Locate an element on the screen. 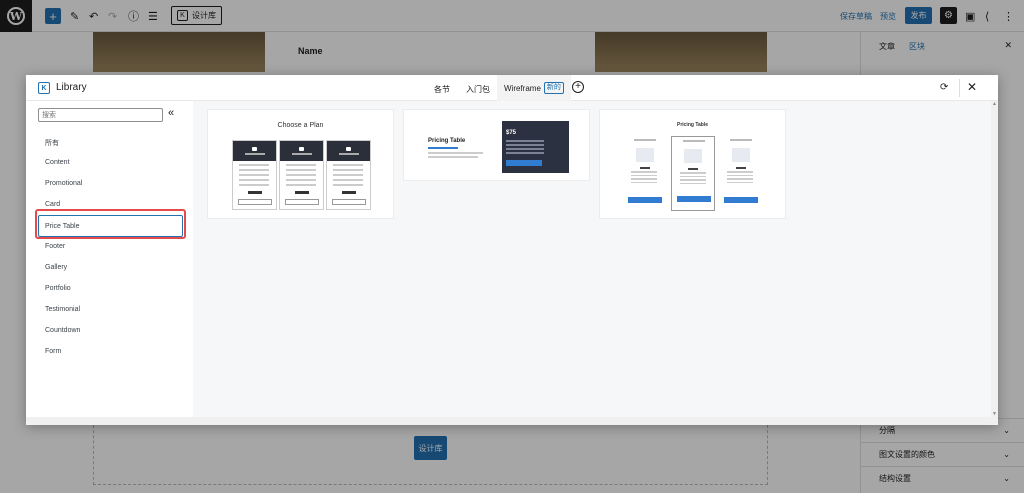 The height and width of the screenshot is (493, 1024). selection-highlight is located at coordinates (110, 224).